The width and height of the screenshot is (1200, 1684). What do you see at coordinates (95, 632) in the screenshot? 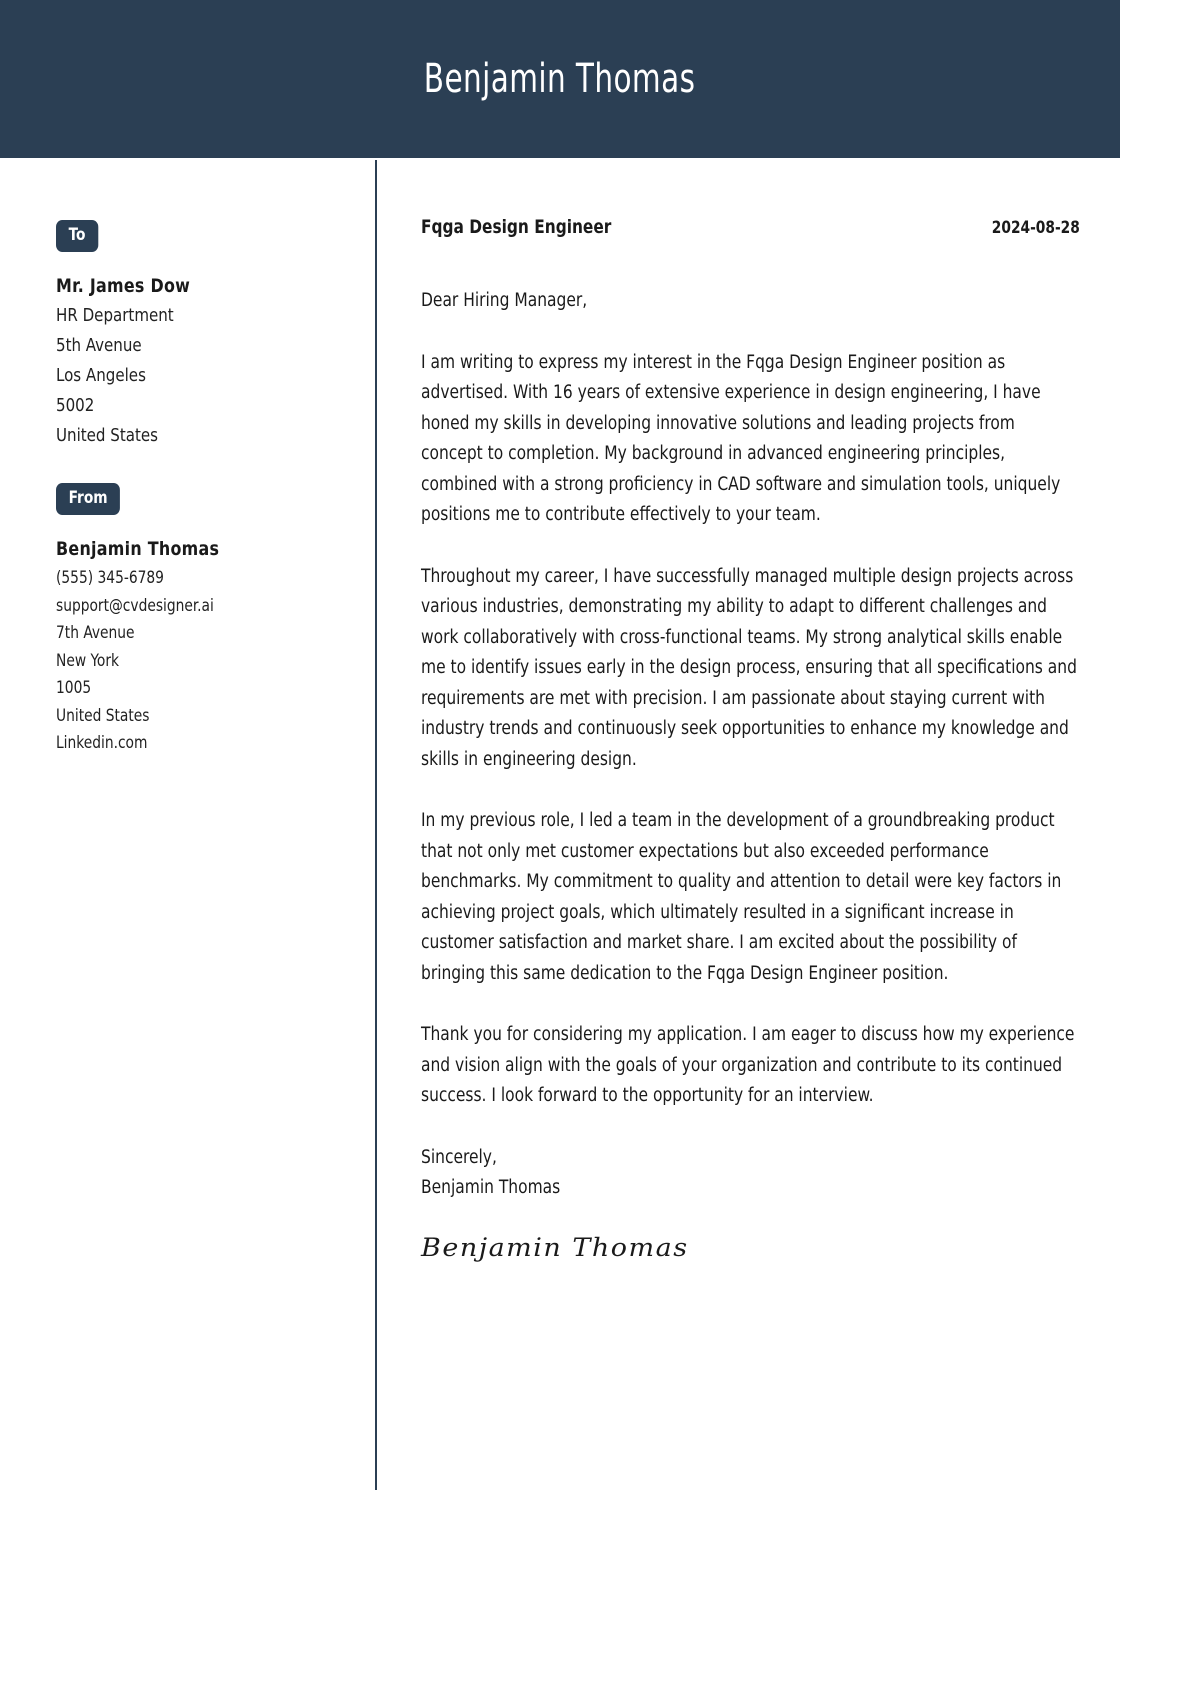
I see `sender-line: 7th Avenue` at bounding box center [95, 632].